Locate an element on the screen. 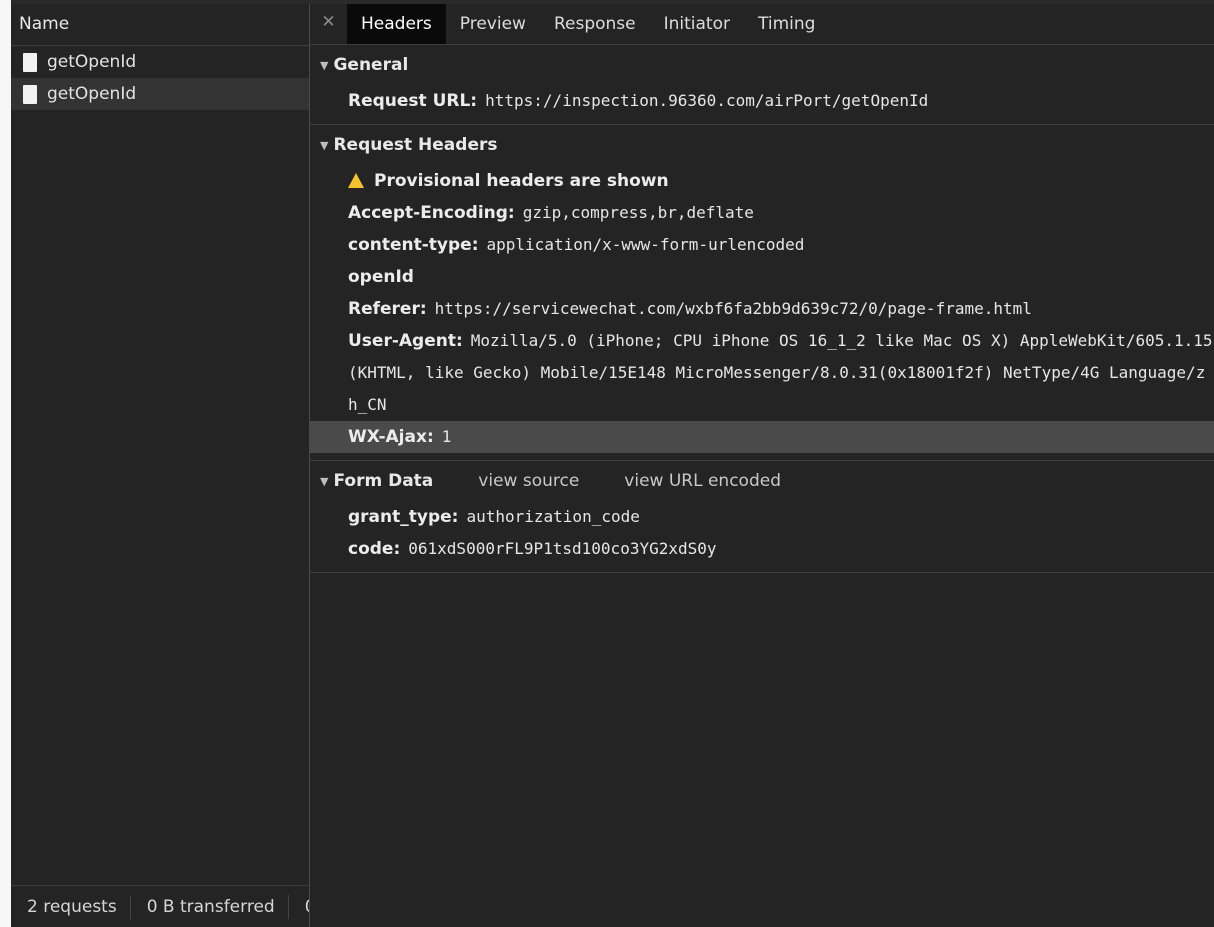 The height and width of the screenshot is (927, 1214). tab-initiator: Initiator is located at coordinates (697, 24).